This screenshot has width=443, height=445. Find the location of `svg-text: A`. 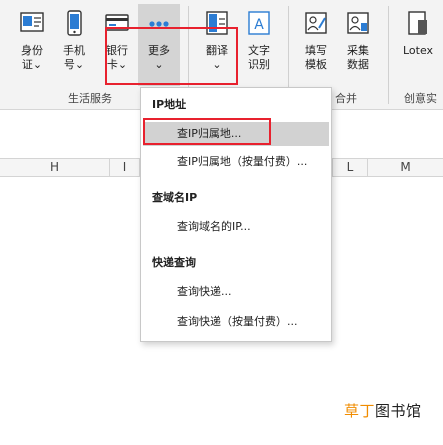

svg-text: A is located at coordinates (259, 25).